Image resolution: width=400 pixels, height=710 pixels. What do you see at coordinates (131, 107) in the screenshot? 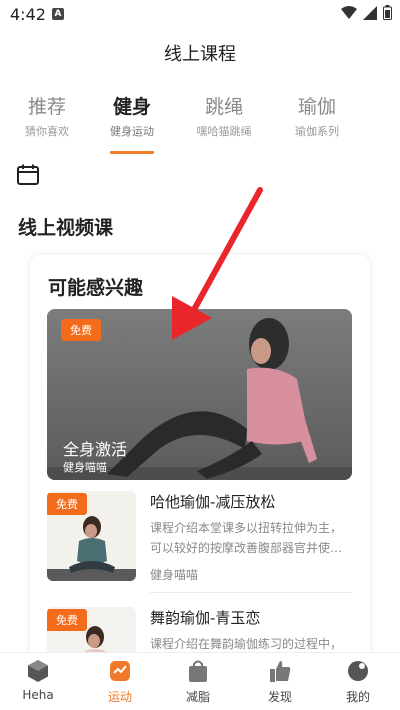
I see `tab-label: 健身` at bounding box center [131, 107].